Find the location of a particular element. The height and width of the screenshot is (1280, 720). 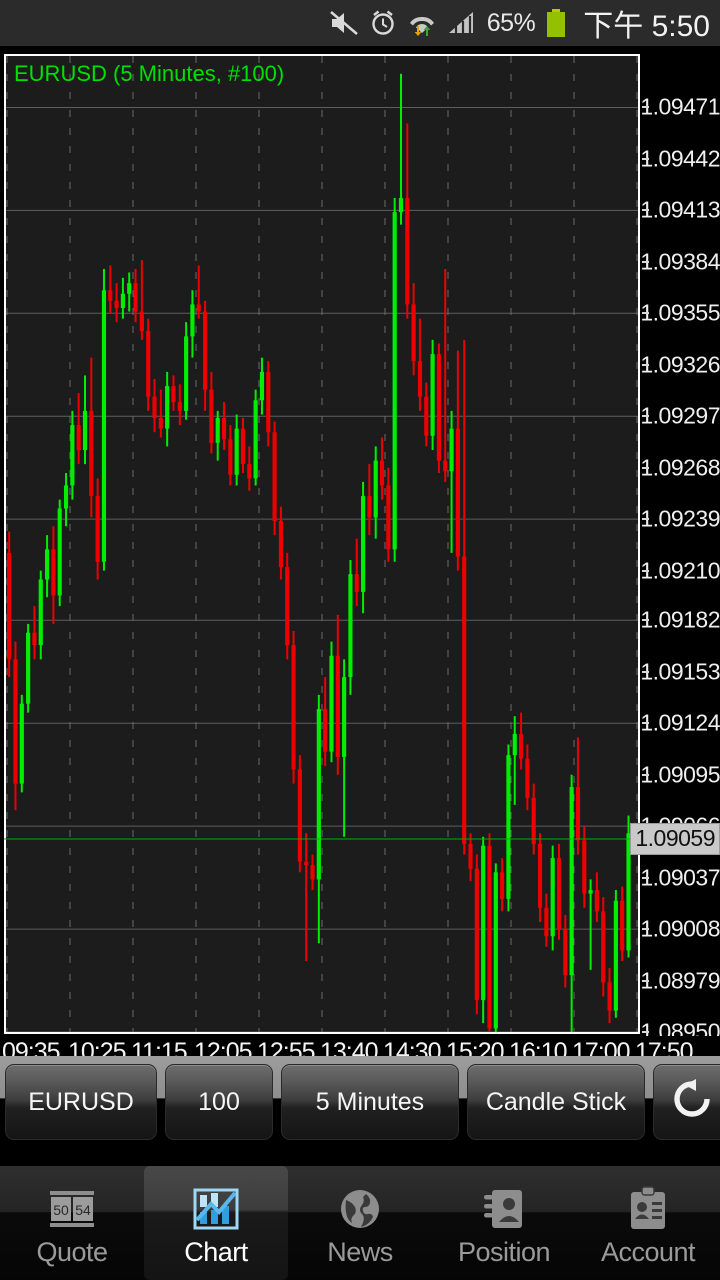

price-axis-label: 1.09384 is located at coordinates (680, 261).